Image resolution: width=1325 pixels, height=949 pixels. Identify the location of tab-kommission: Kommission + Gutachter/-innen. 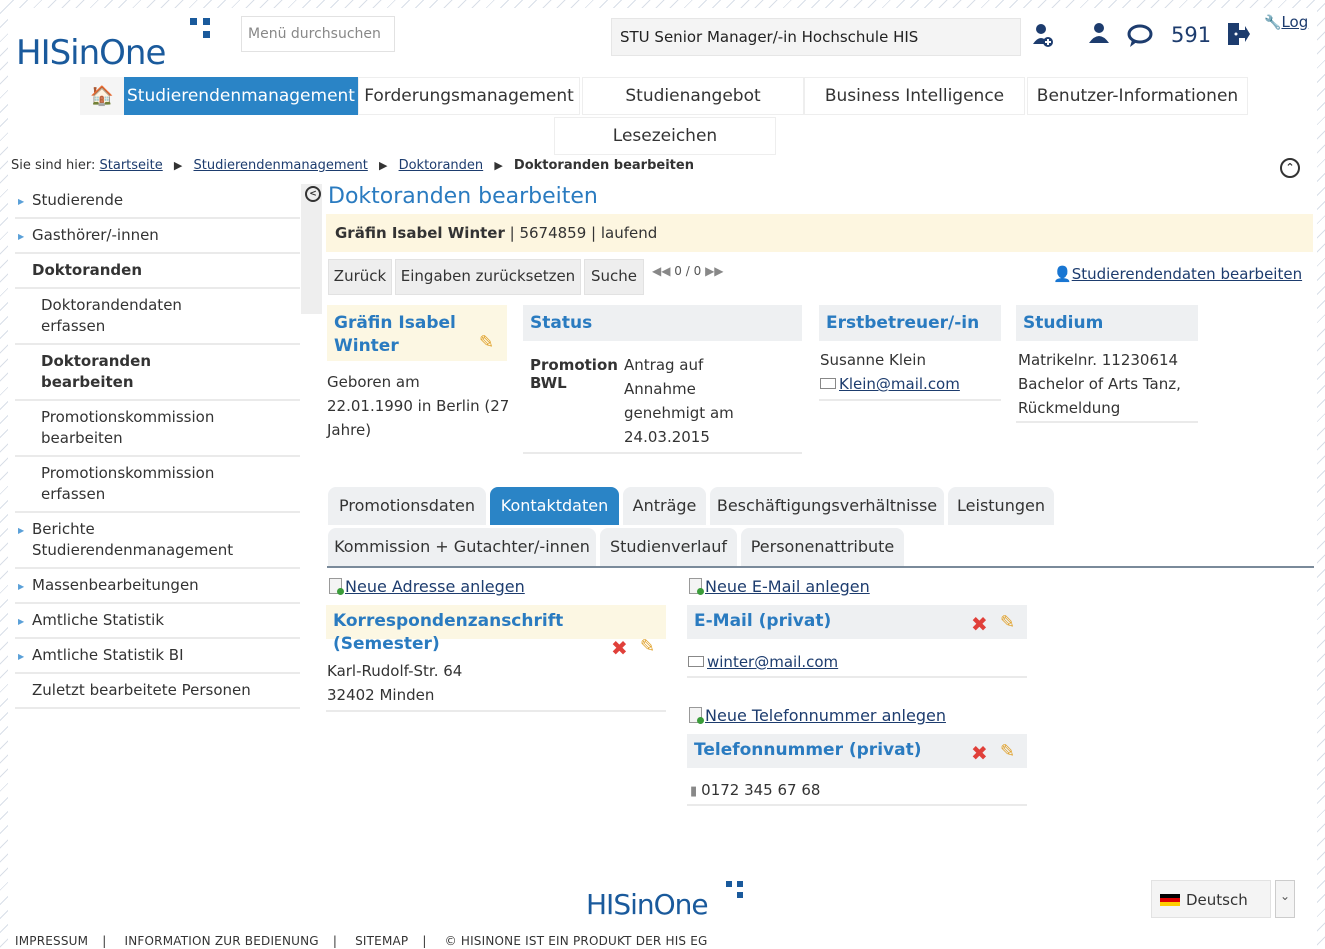
(462, 547).